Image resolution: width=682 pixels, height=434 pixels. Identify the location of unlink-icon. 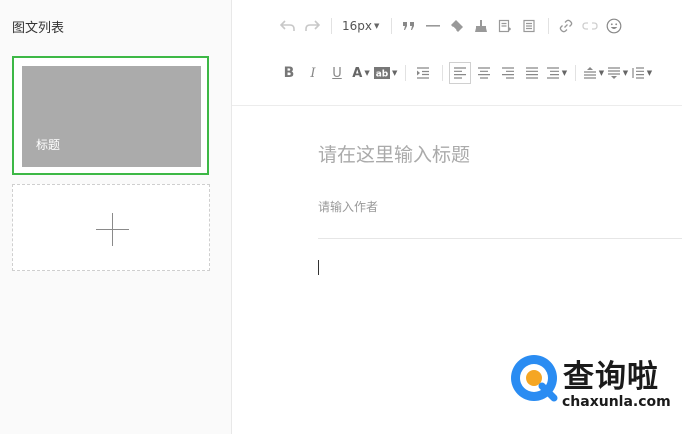
(590, 26).